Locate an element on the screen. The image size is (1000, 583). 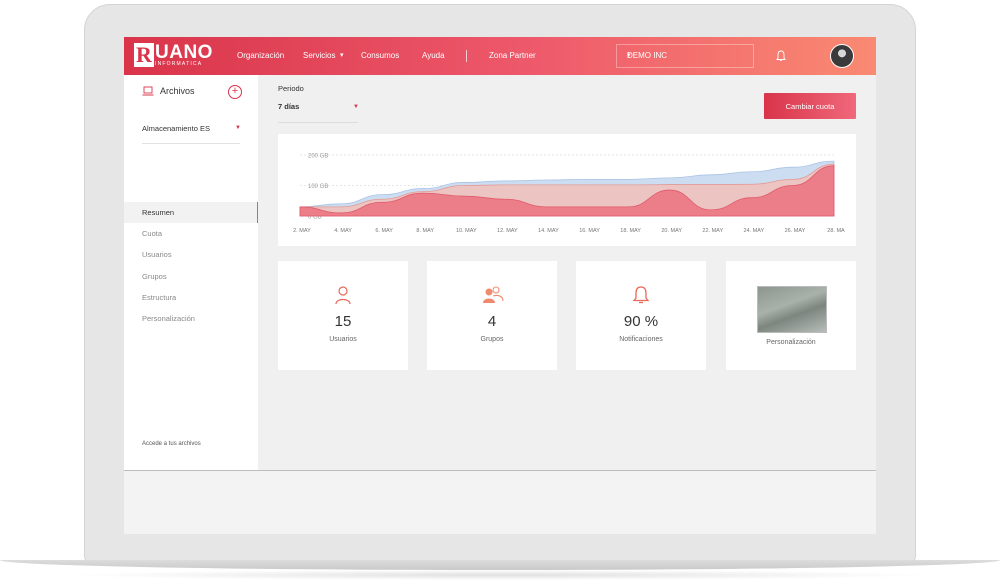
stat-label: Notificaciones is located at coordinates (641, 339).